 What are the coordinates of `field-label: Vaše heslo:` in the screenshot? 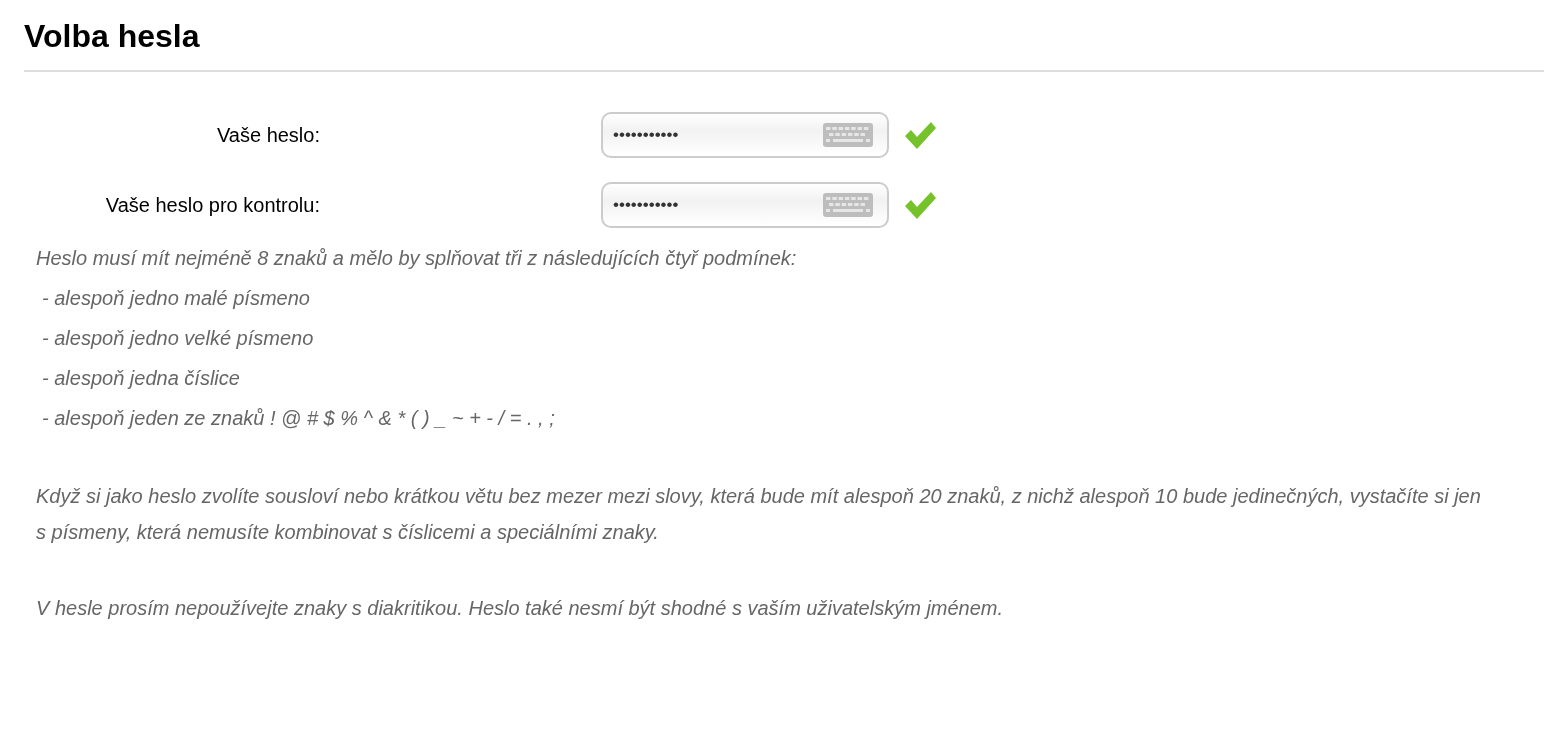 It's located at (267, 135).